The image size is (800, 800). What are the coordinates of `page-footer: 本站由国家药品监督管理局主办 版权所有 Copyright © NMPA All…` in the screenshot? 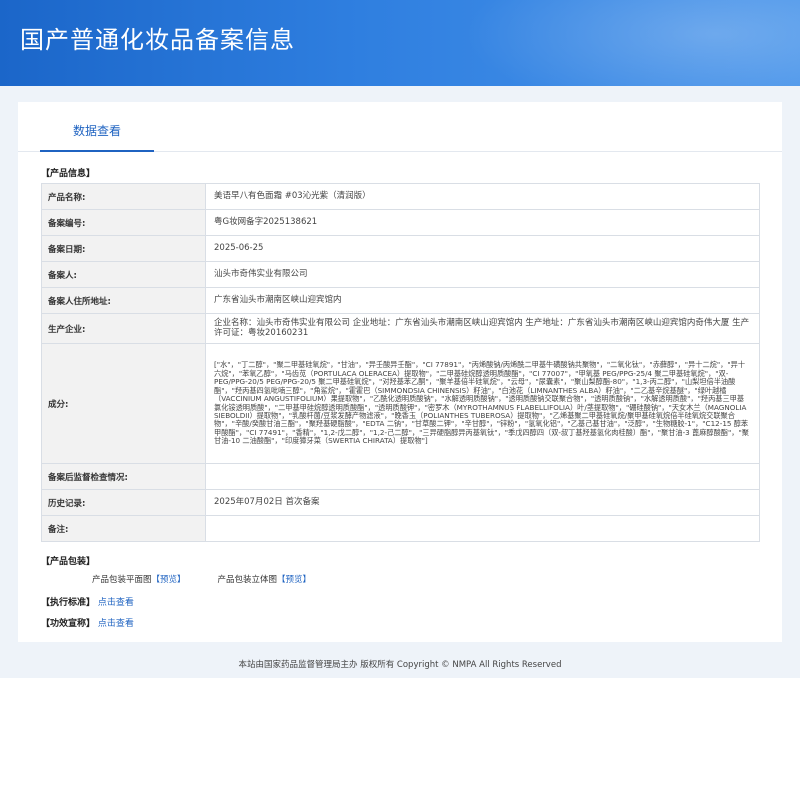 It's located at (400, 667).